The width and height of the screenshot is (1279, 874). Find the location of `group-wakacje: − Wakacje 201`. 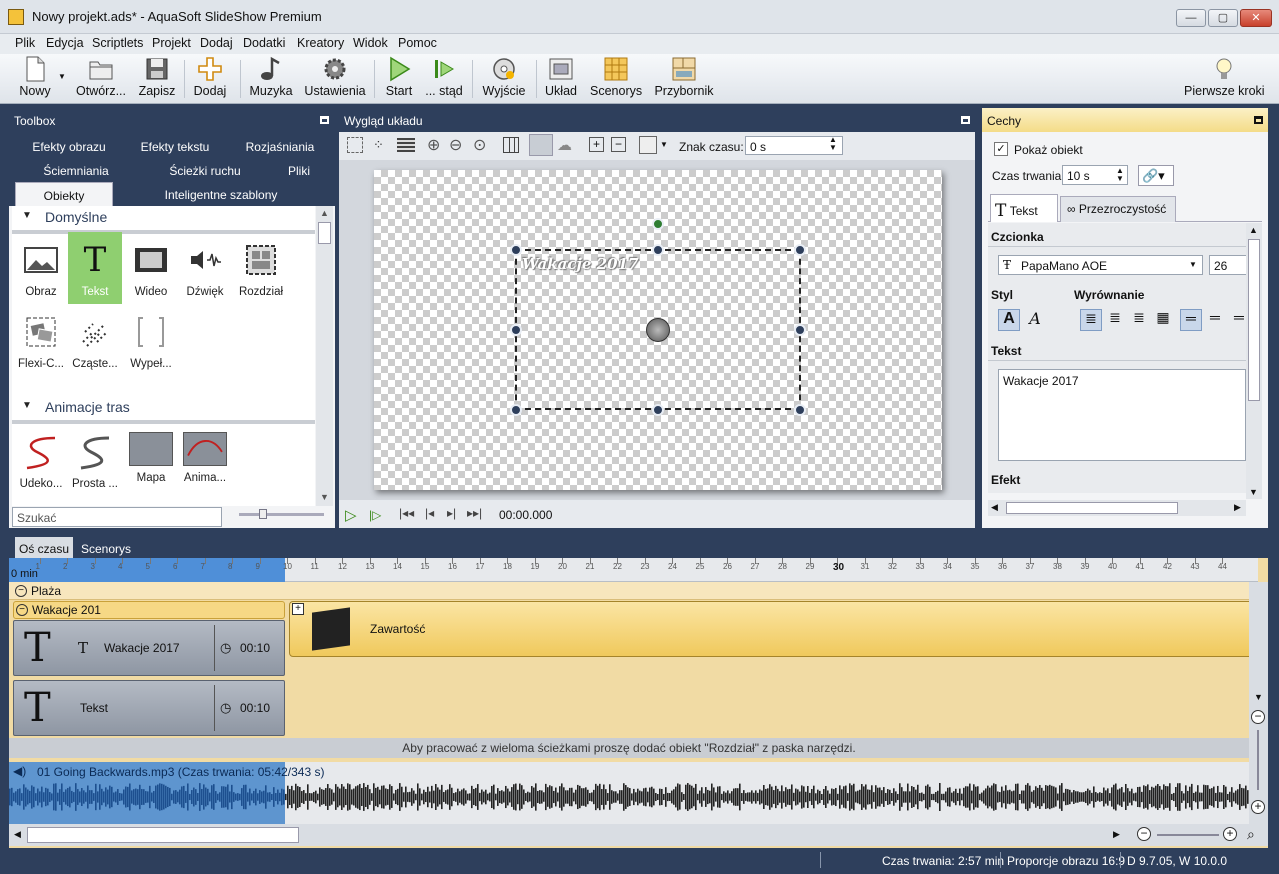

group-wakacje: − Wakacje 201 is located at coordinates (149, 610).